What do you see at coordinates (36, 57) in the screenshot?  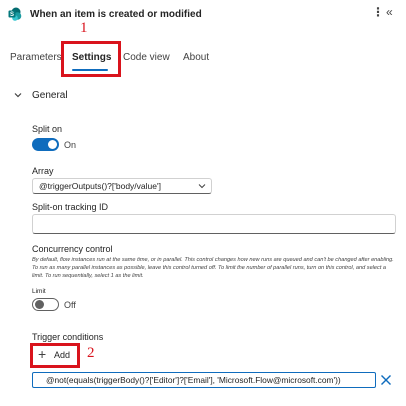 I see `tab-parameters: Parameters` at bounding box center [36, 57].